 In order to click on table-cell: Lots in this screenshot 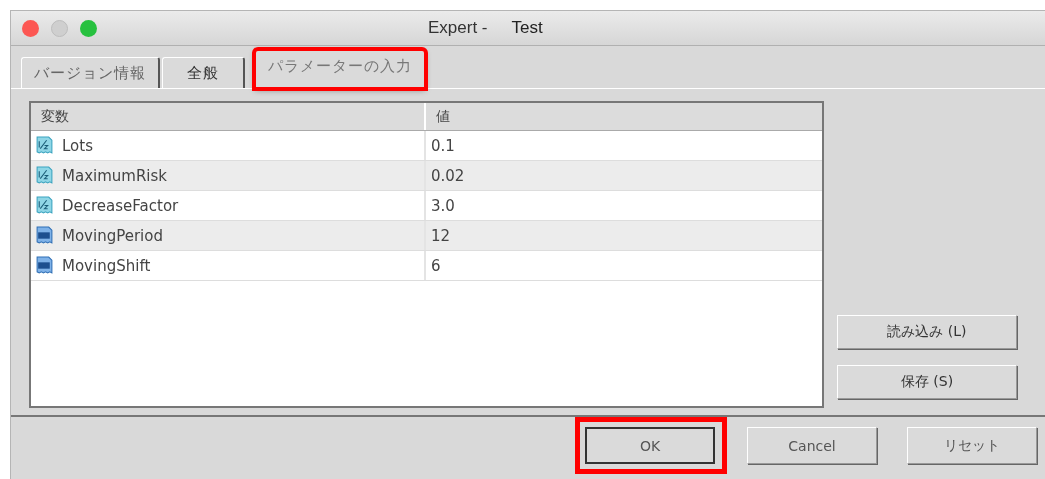, I will do `click(77, 145)`.